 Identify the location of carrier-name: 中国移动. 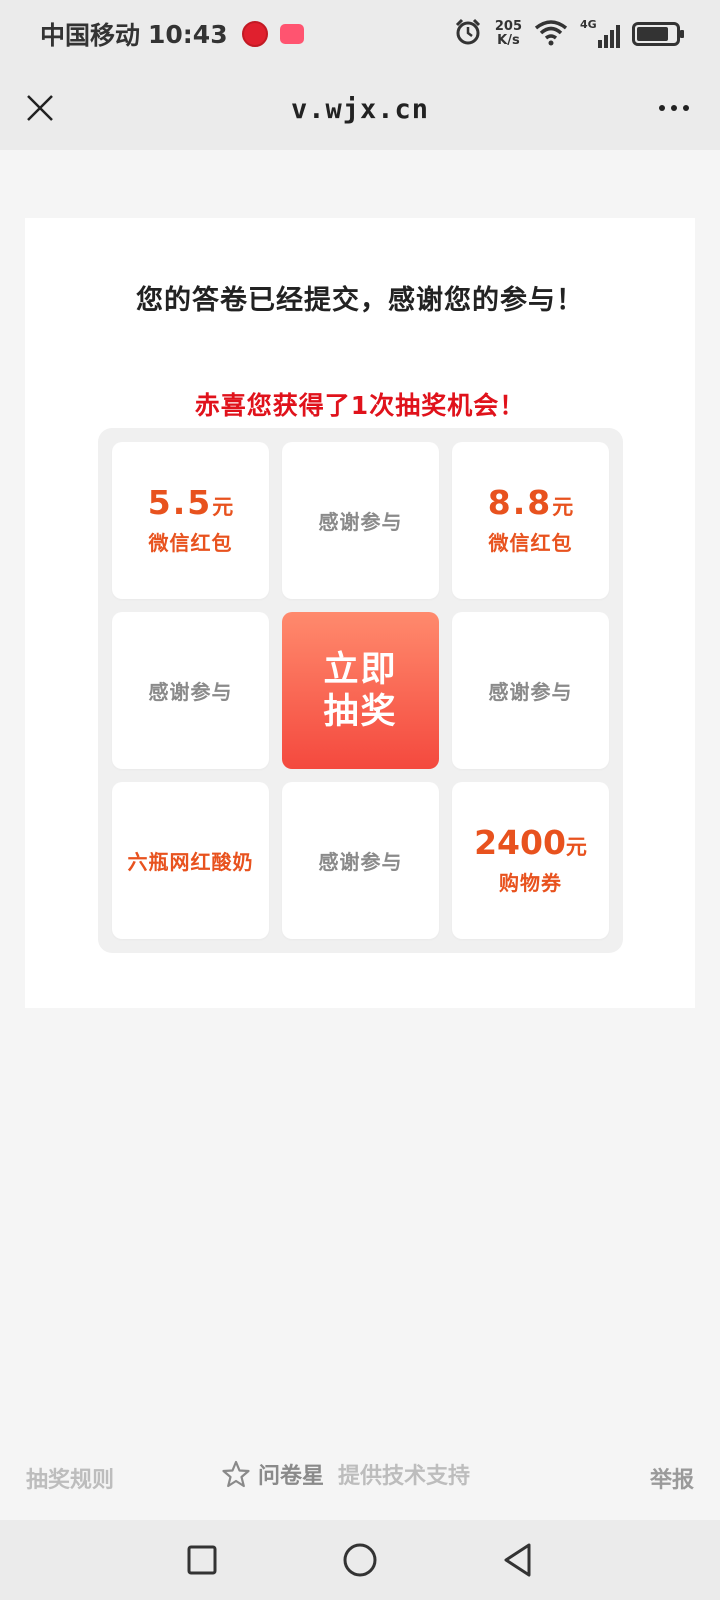
(90, 35).